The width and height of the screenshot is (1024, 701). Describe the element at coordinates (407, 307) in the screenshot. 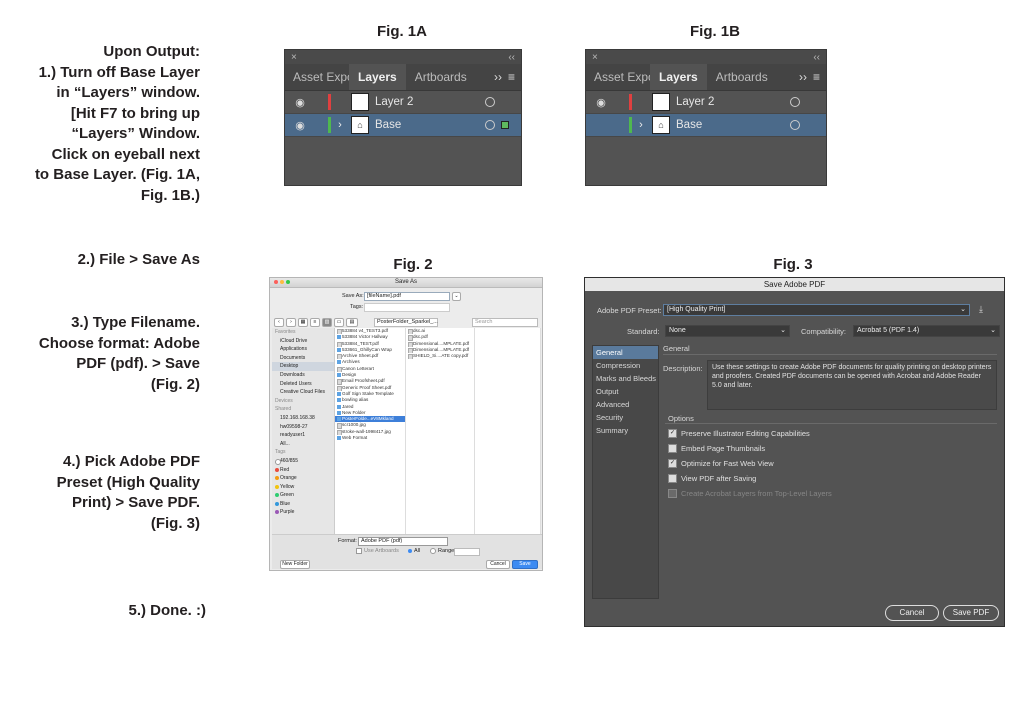

I see `tags-field` at that location.